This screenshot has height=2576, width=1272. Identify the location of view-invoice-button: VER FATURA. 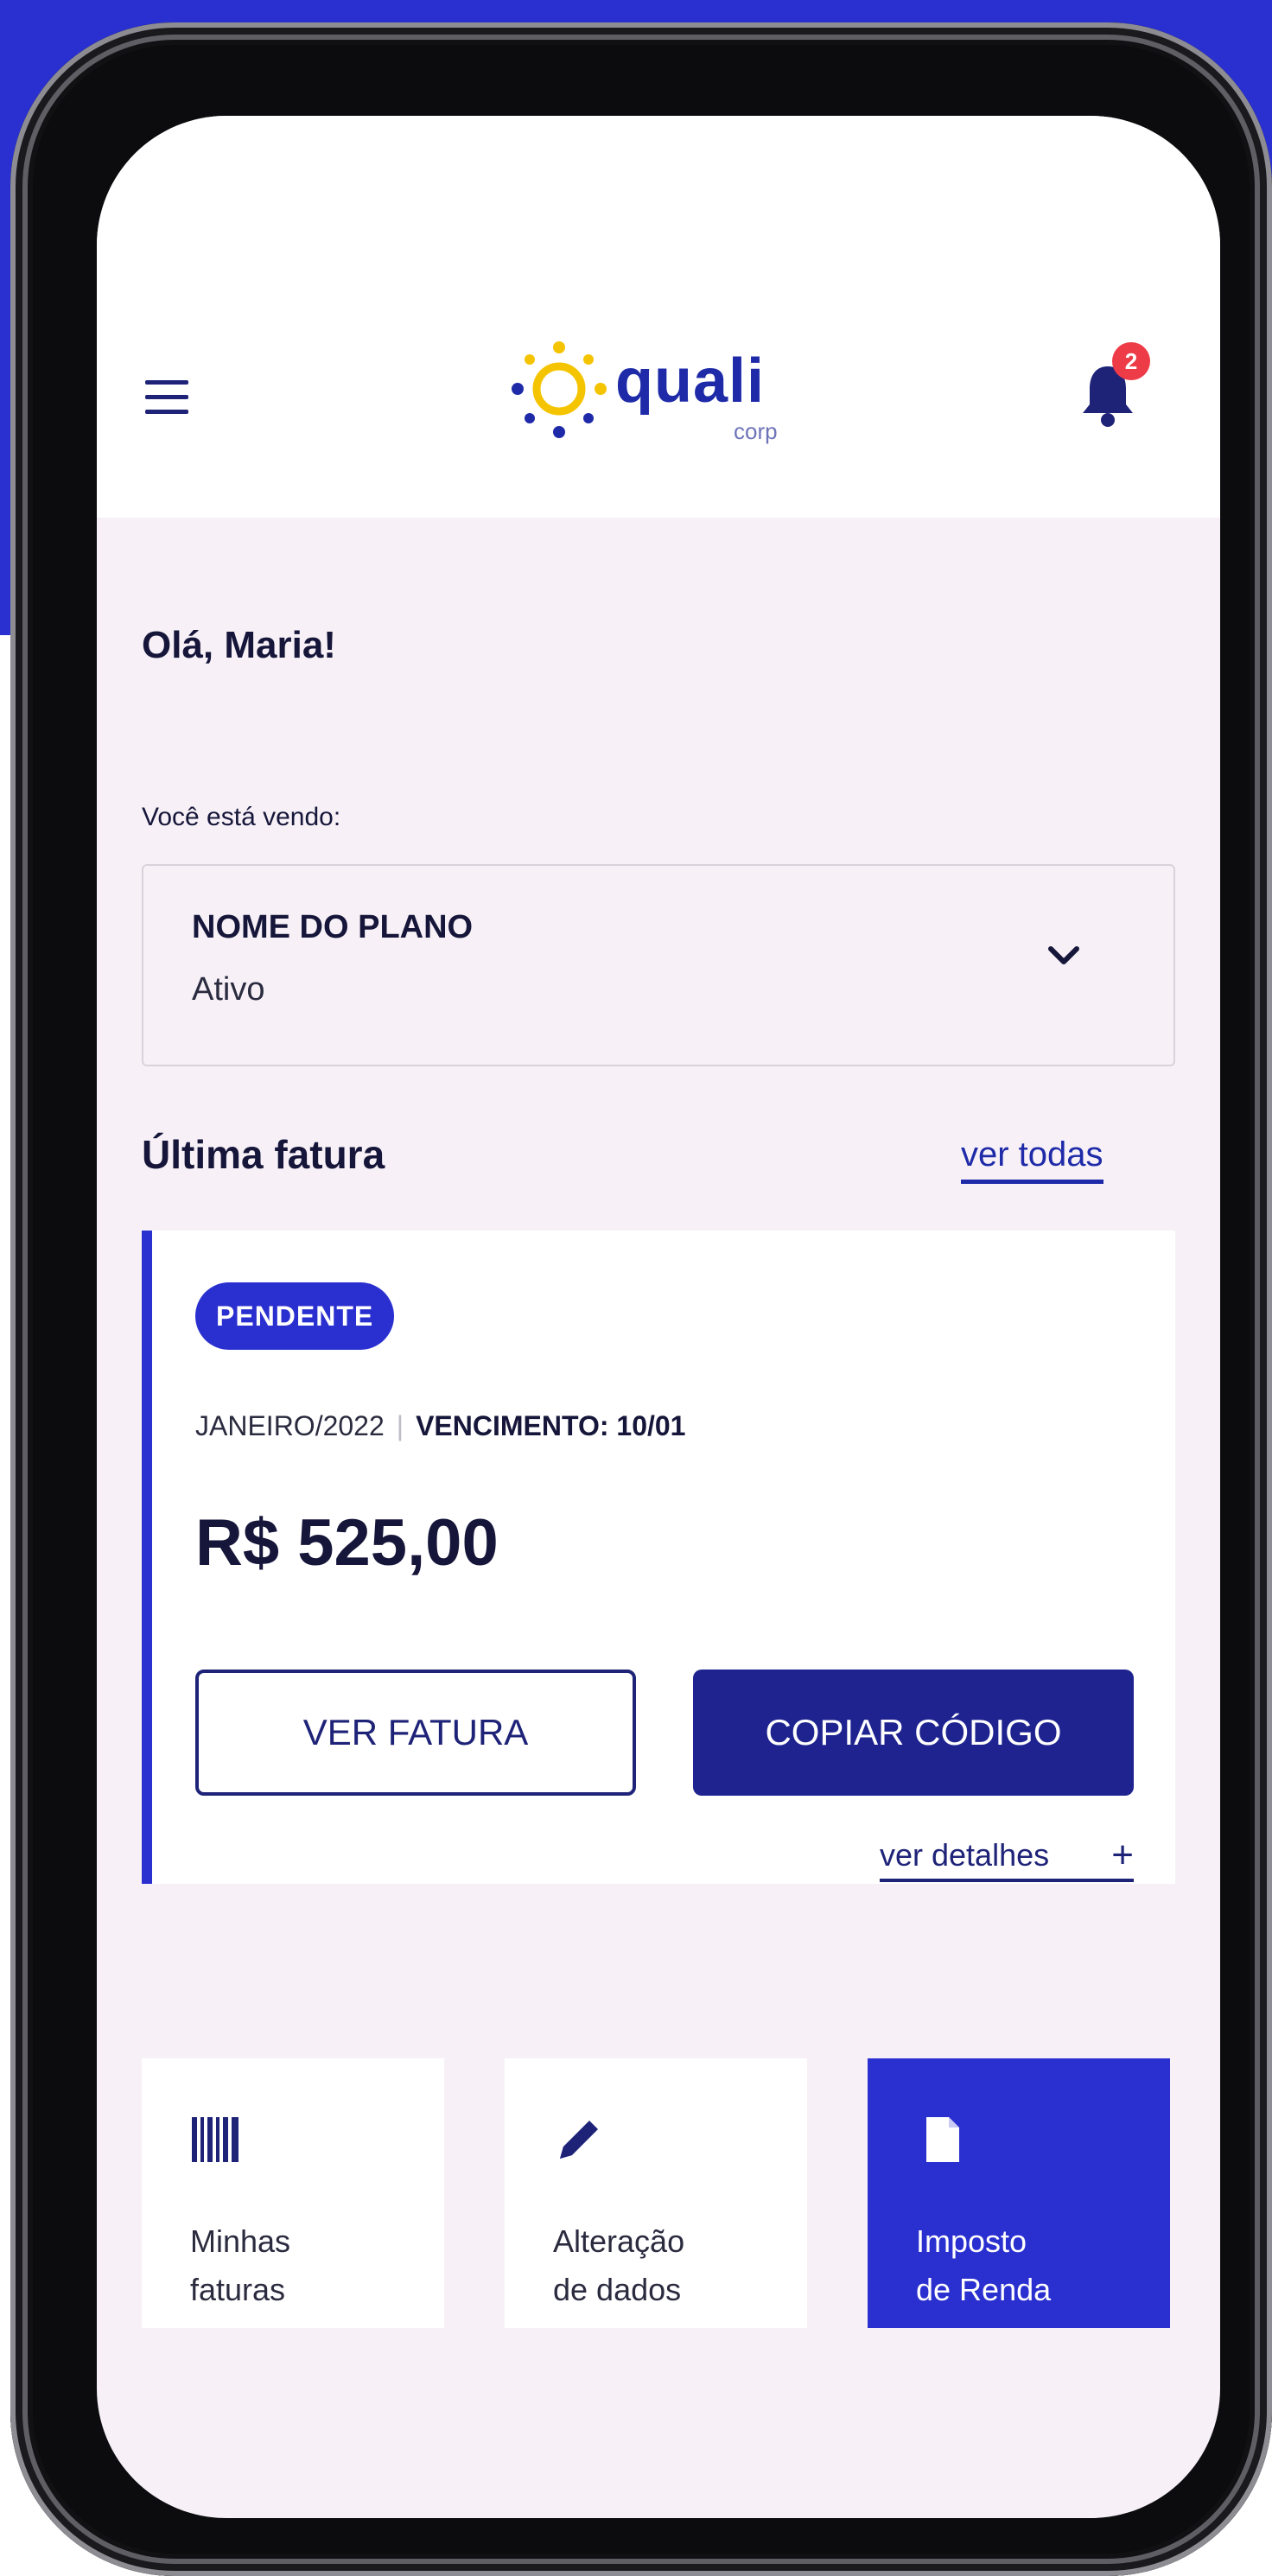
(415, 1733).